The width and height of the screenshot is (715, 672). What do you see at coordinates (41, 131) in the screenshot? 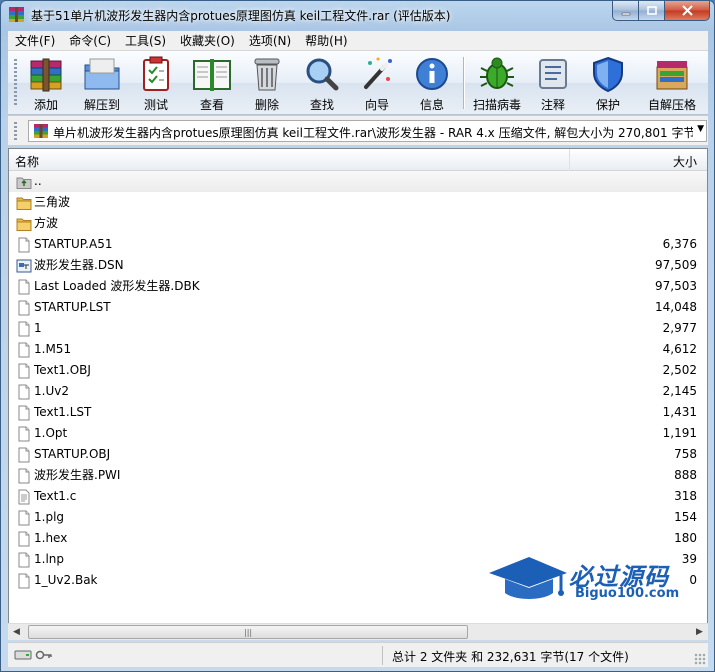
I see `archive-icon` at bounding box center [41, 131].